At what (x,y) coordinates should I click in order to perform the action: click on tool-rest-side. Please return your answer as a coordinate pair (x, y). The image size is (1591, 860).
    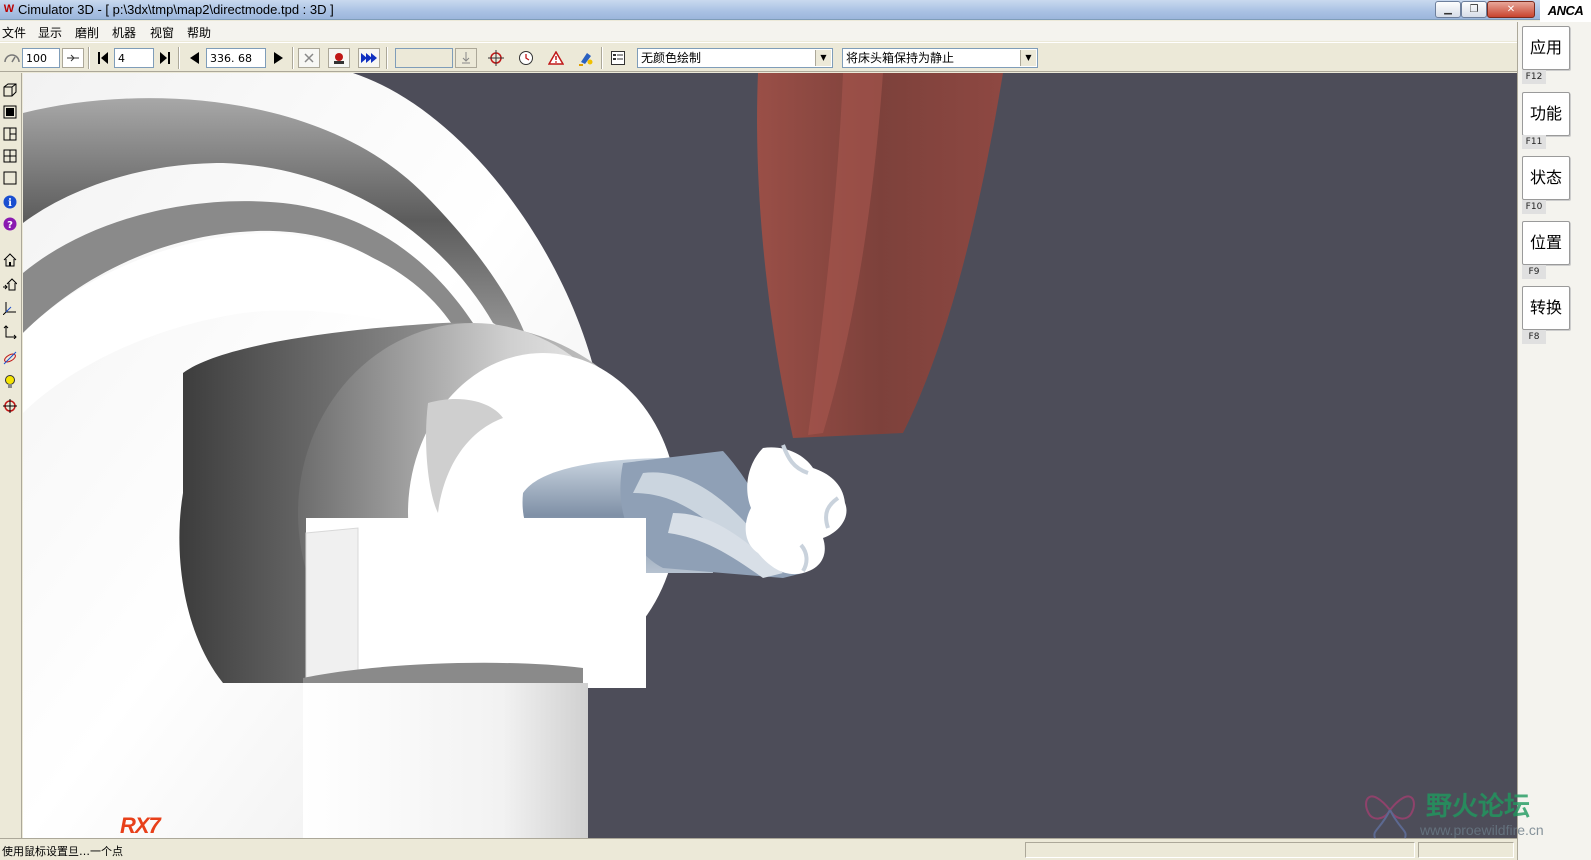
    Looking at the image, I should click on (332, 608).